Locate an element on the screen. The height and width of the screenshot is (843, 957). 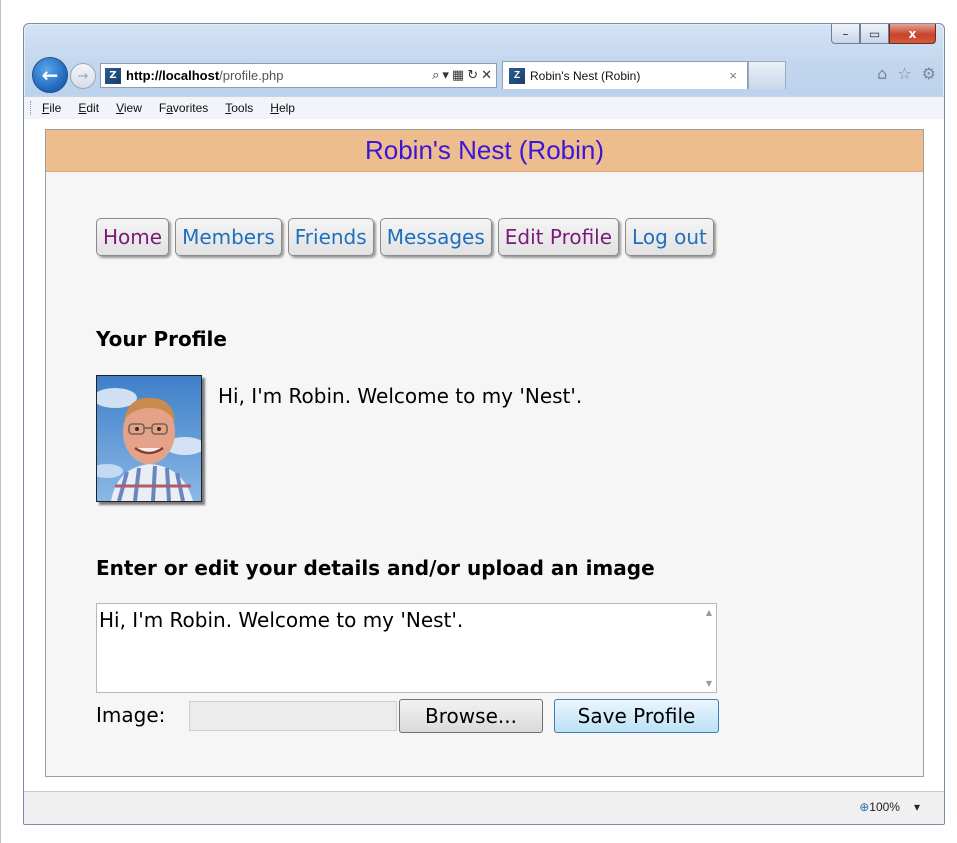
menu-view: View is located at coordinates (129, 108).